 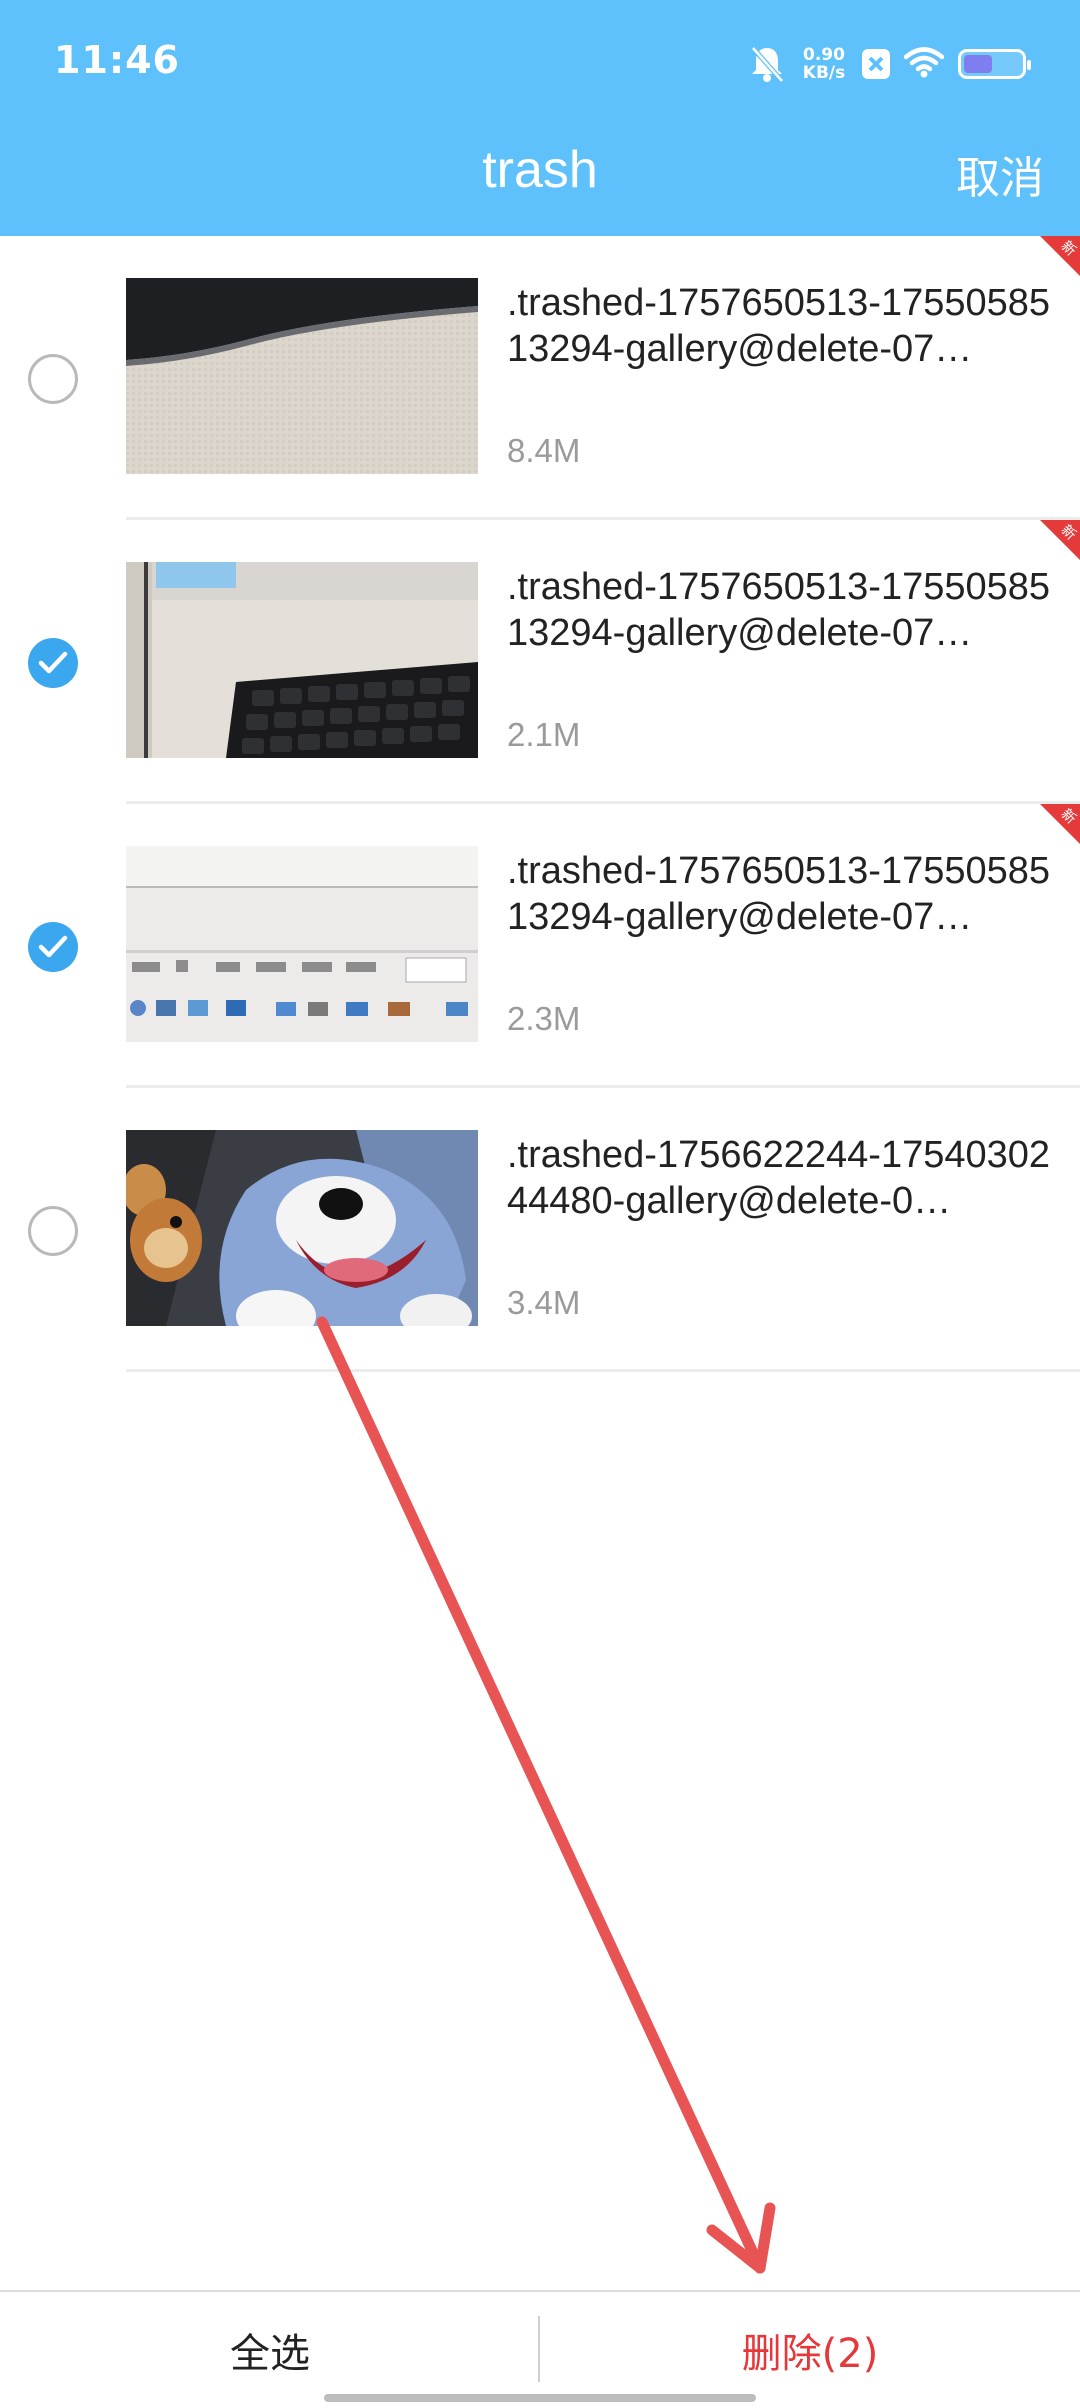 I want to click on delete-button: 删除(2), so click(x=810, y=2350).